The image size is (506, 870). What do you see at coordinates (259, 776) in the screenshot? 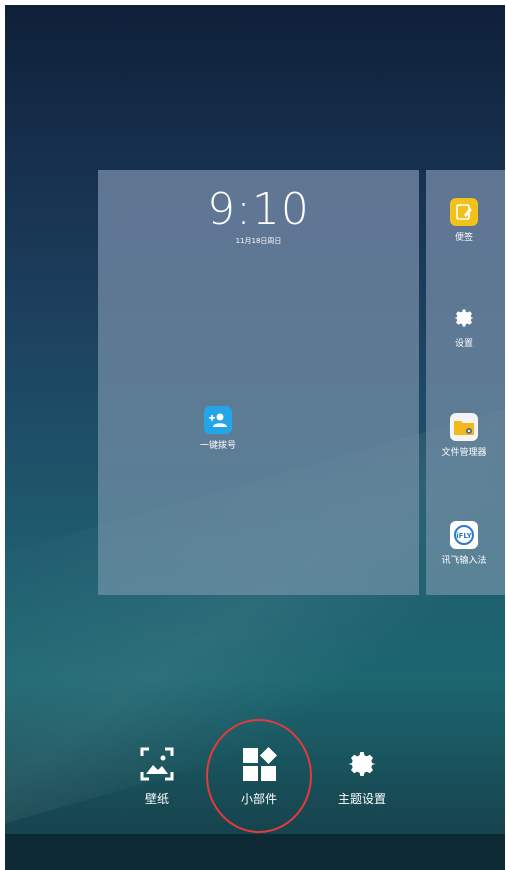
I see `highlight-circle-annotation` at bounding box center [259, 776].